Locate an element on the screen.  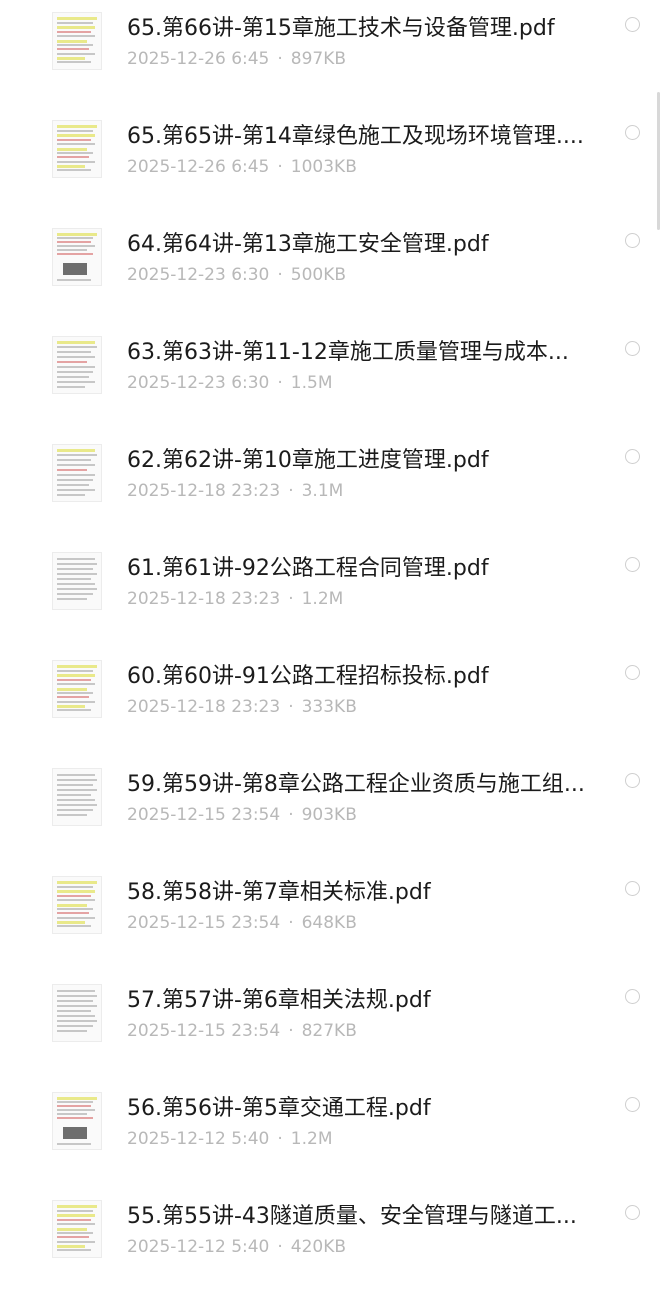
file-name: 64.第64讲-第13章施工安全管理.pdf is located at coordinates (308, 244).